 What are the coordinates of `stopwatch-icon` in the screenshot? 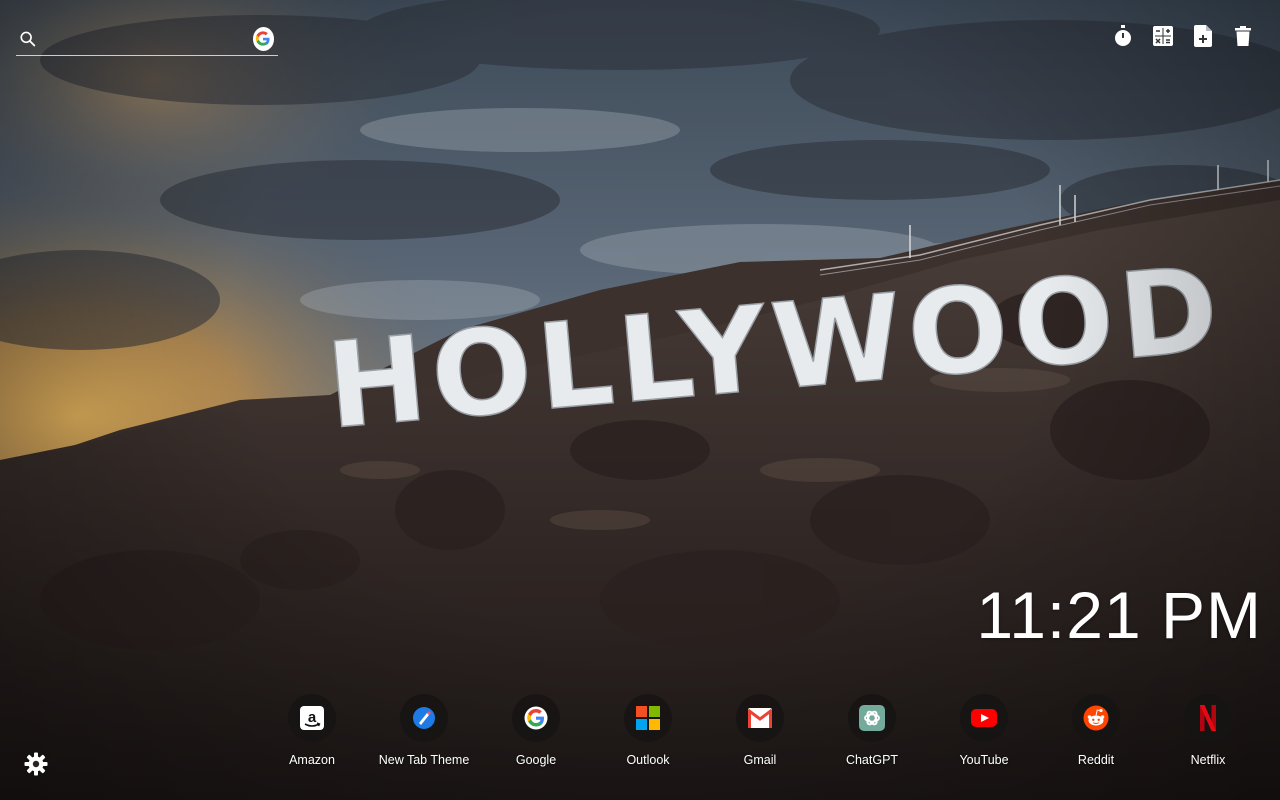 It's located at (1123, 35).